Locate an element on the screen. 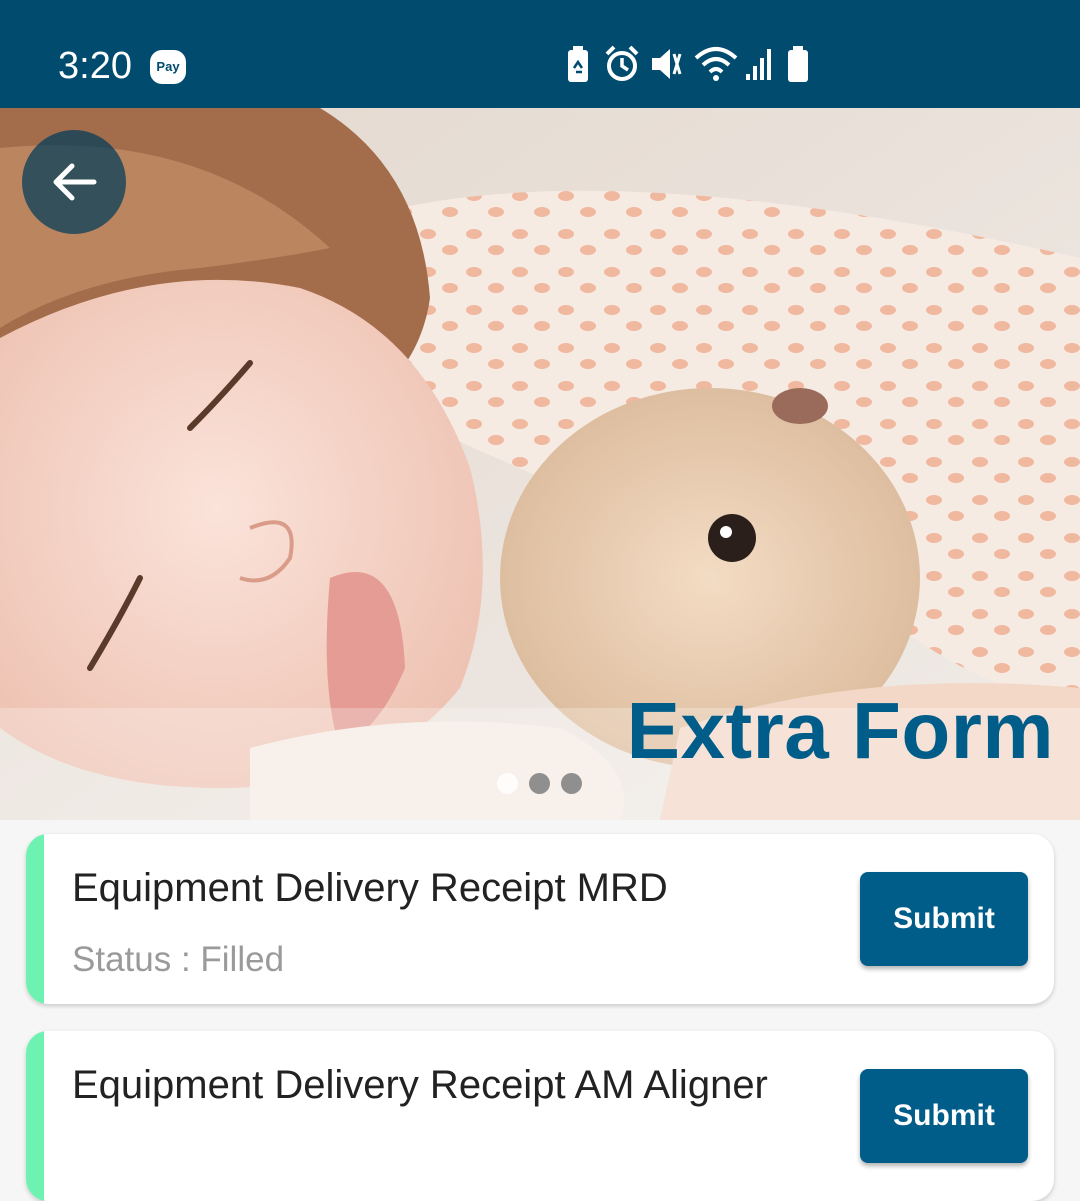 The image size is (1080, 1201). status-time: 3:20 is located at coordinates (95, 66).